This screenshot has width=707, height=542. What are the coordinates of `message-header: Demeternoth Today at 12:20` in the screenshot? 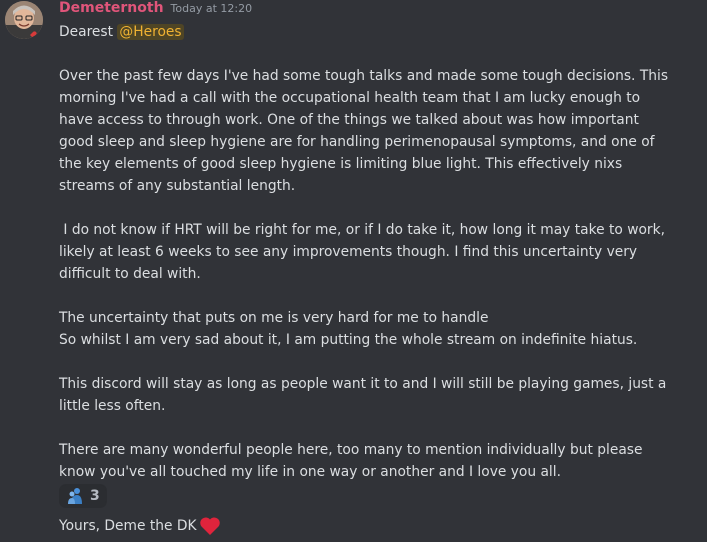 It's located at (155, 9).